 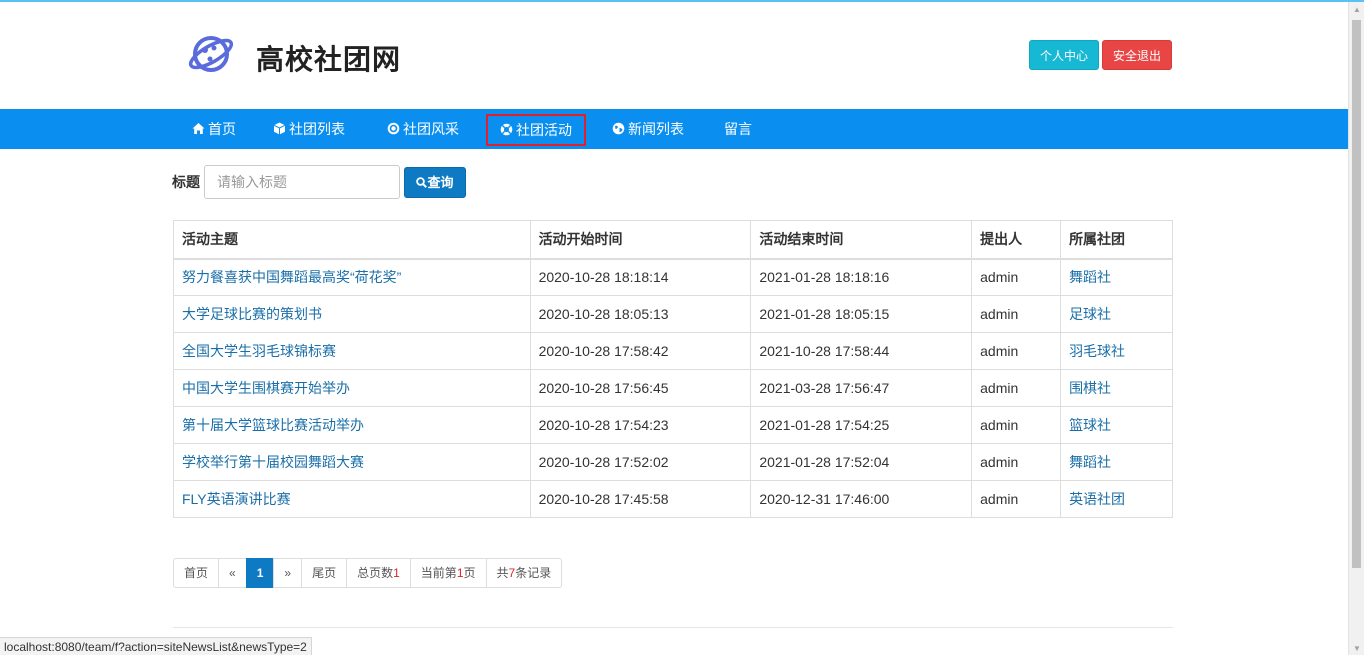 What do you see at coordinates (431, 129) in the screenshot?
I see `nav-label-club-style: 社团风采` at bounding box center [431, 129].